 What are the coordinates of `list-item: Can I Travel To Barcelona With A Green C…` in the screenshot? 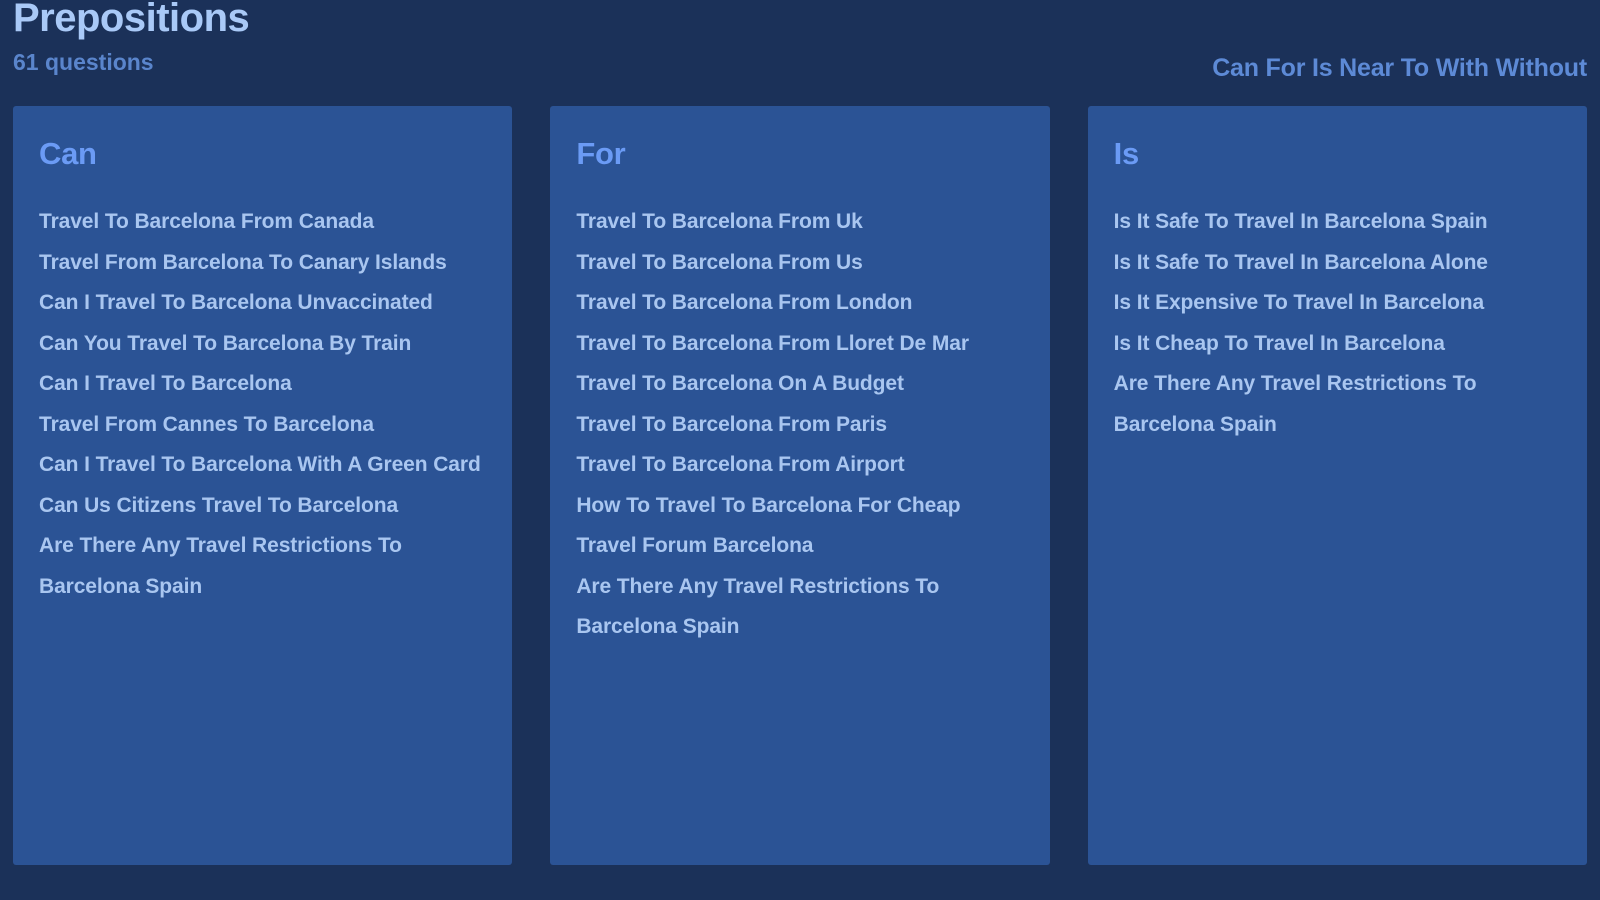 It's located at (262, 465).